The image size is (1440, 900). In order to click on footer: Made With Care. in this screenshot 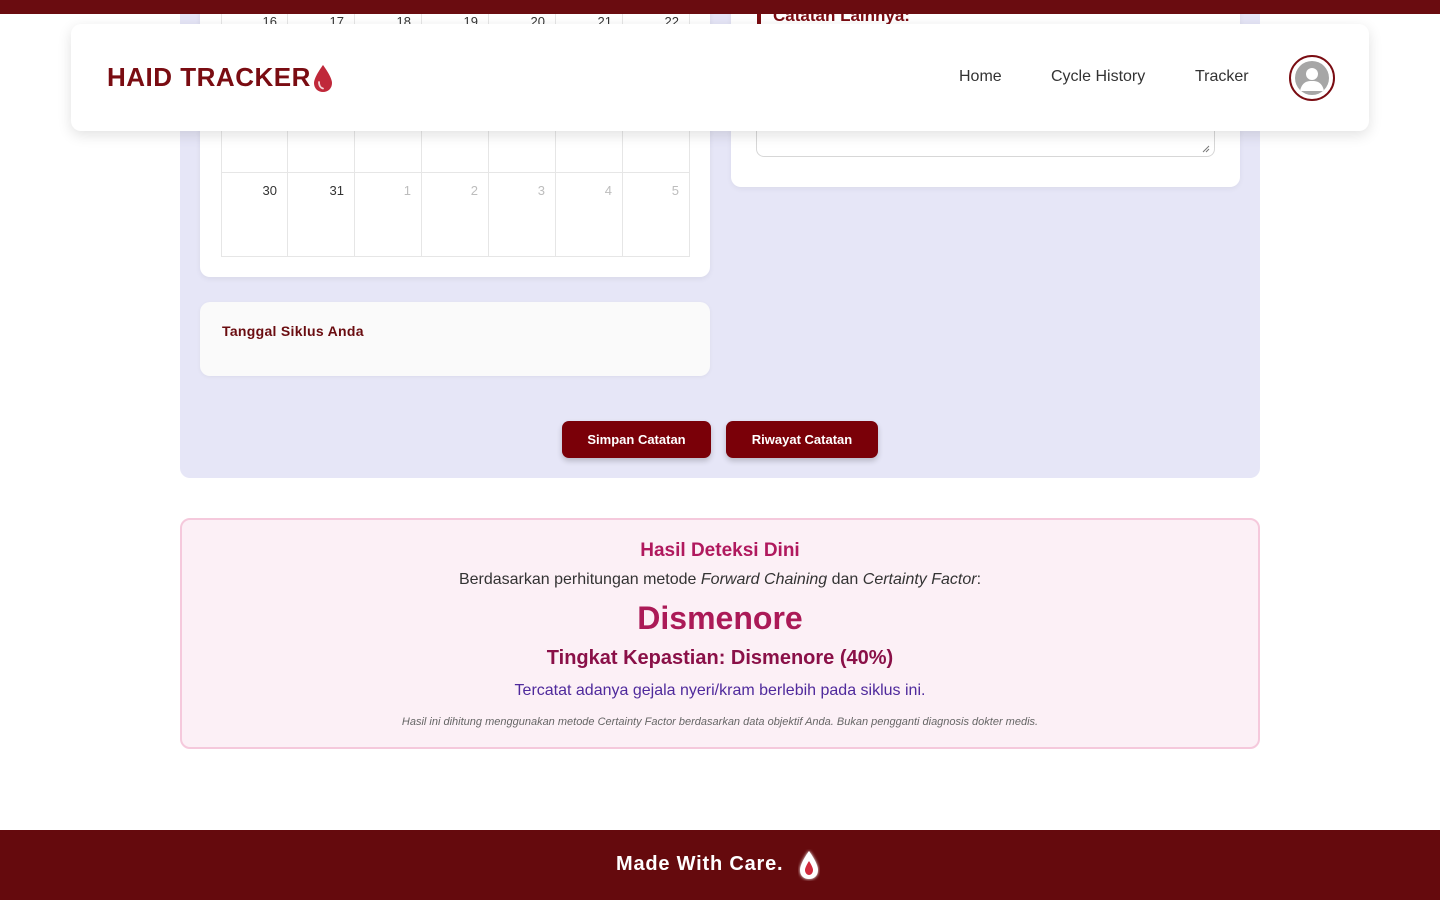, I will do `click(720, 865)`.